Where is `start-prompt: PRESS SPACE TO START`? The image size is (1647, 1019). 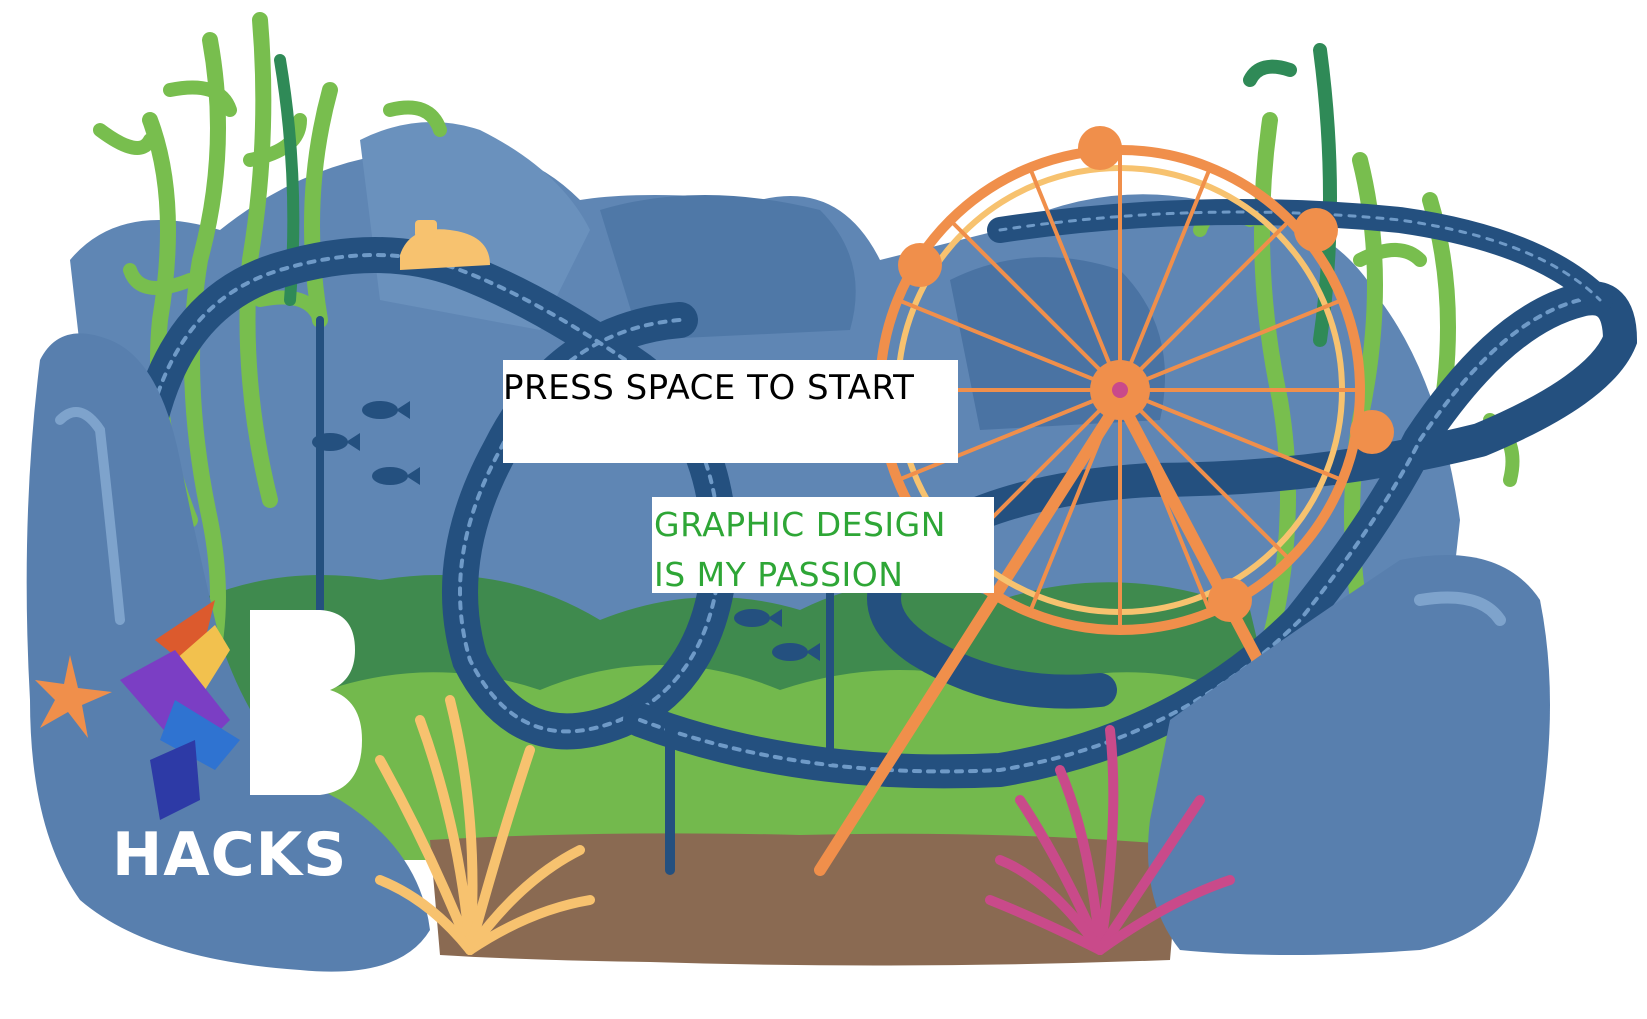 start-prompt: PRESS SPACE TO START is located at coordinates (709, 388).